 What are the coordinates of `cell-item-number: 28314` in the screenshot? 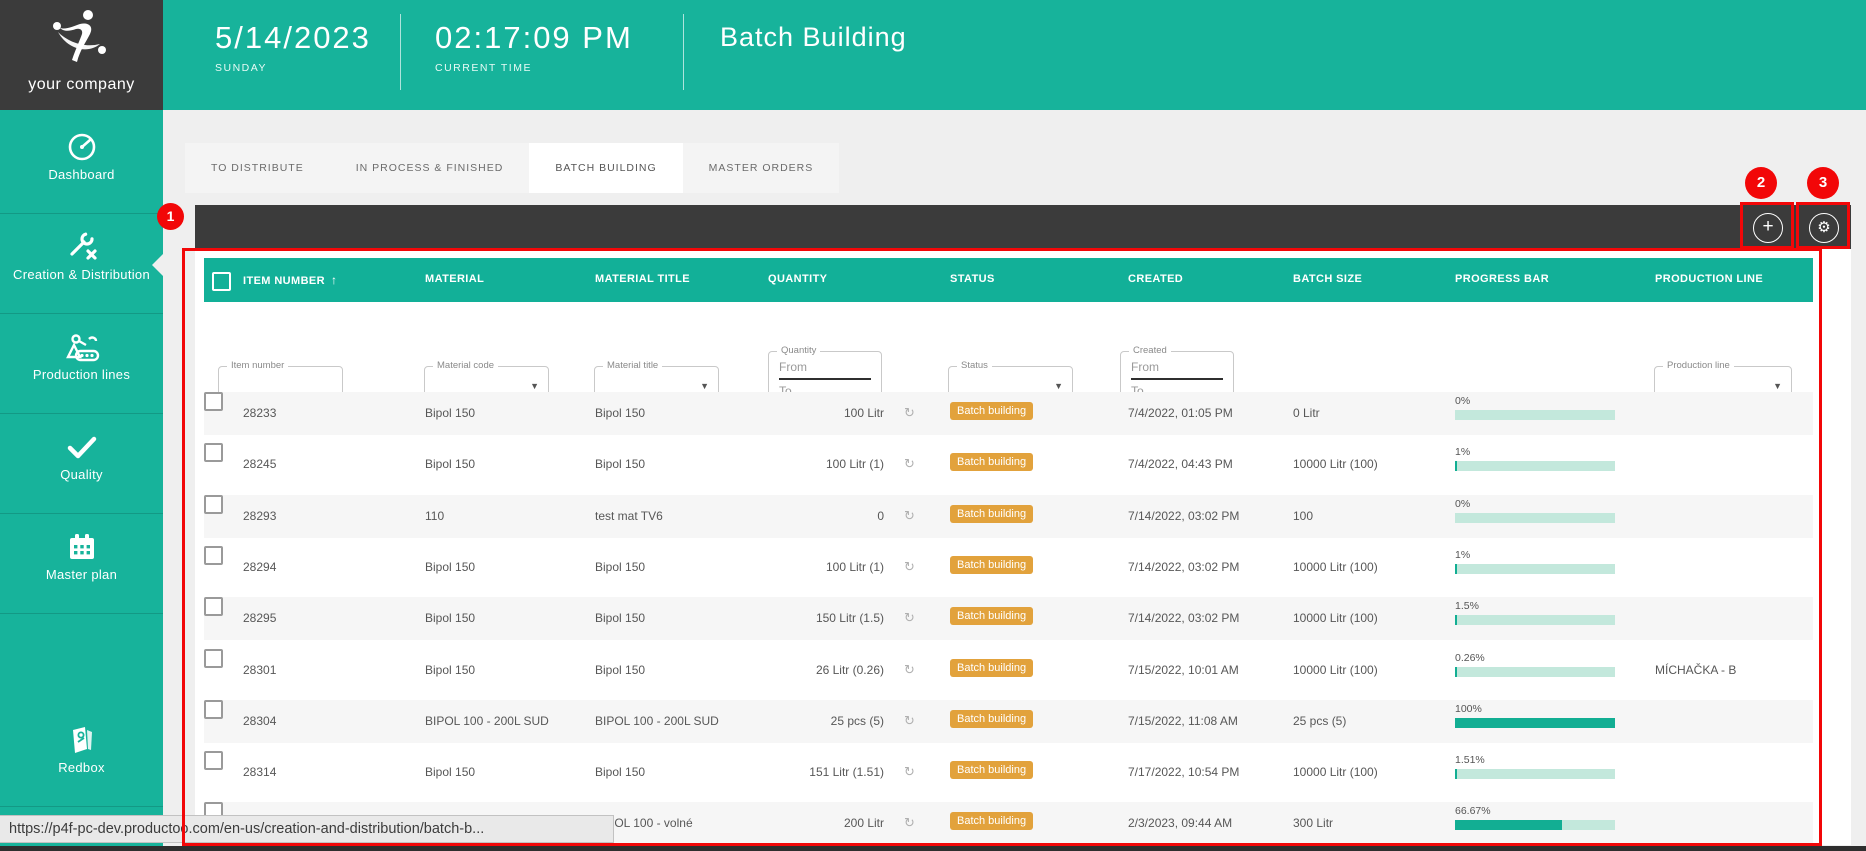 It's located at (260, 772).